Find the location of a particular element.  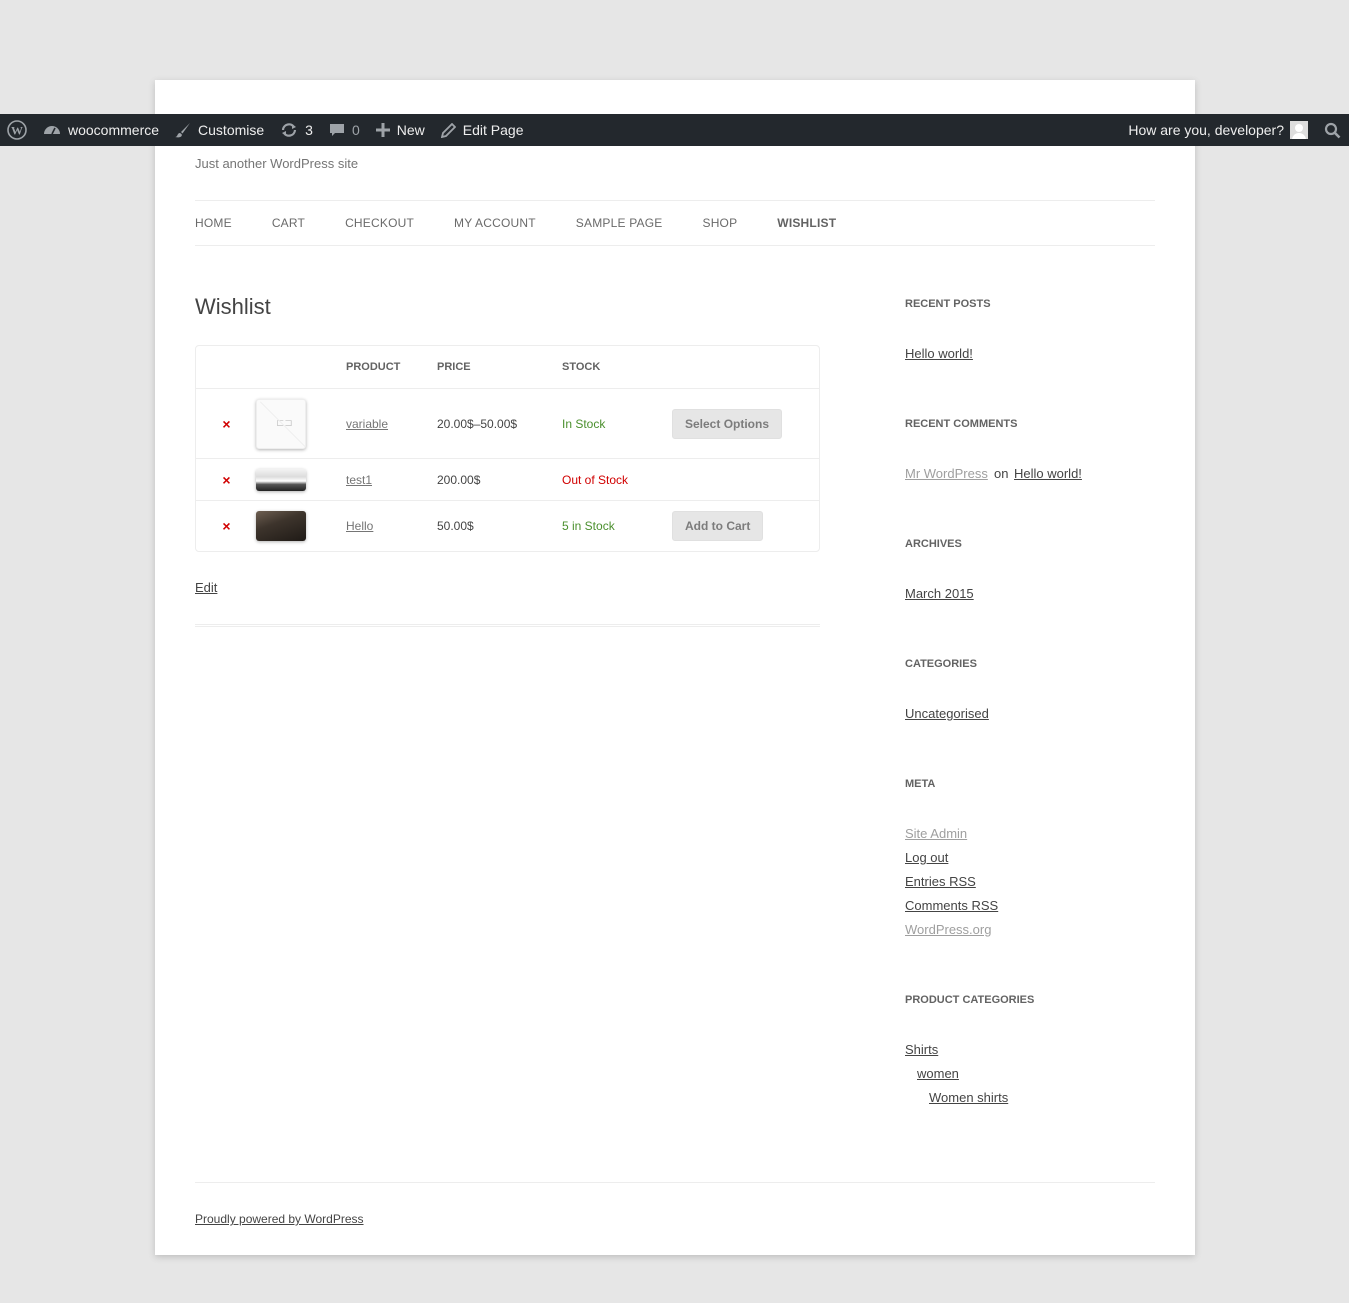

widget-title-meta: META is located at coordinates (920, 784).